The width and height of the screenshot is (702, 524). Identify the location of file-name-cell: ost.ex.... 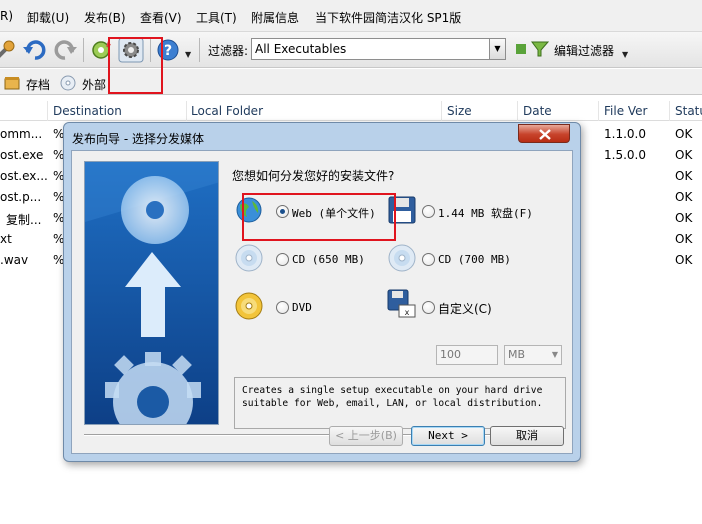
(24, 176).